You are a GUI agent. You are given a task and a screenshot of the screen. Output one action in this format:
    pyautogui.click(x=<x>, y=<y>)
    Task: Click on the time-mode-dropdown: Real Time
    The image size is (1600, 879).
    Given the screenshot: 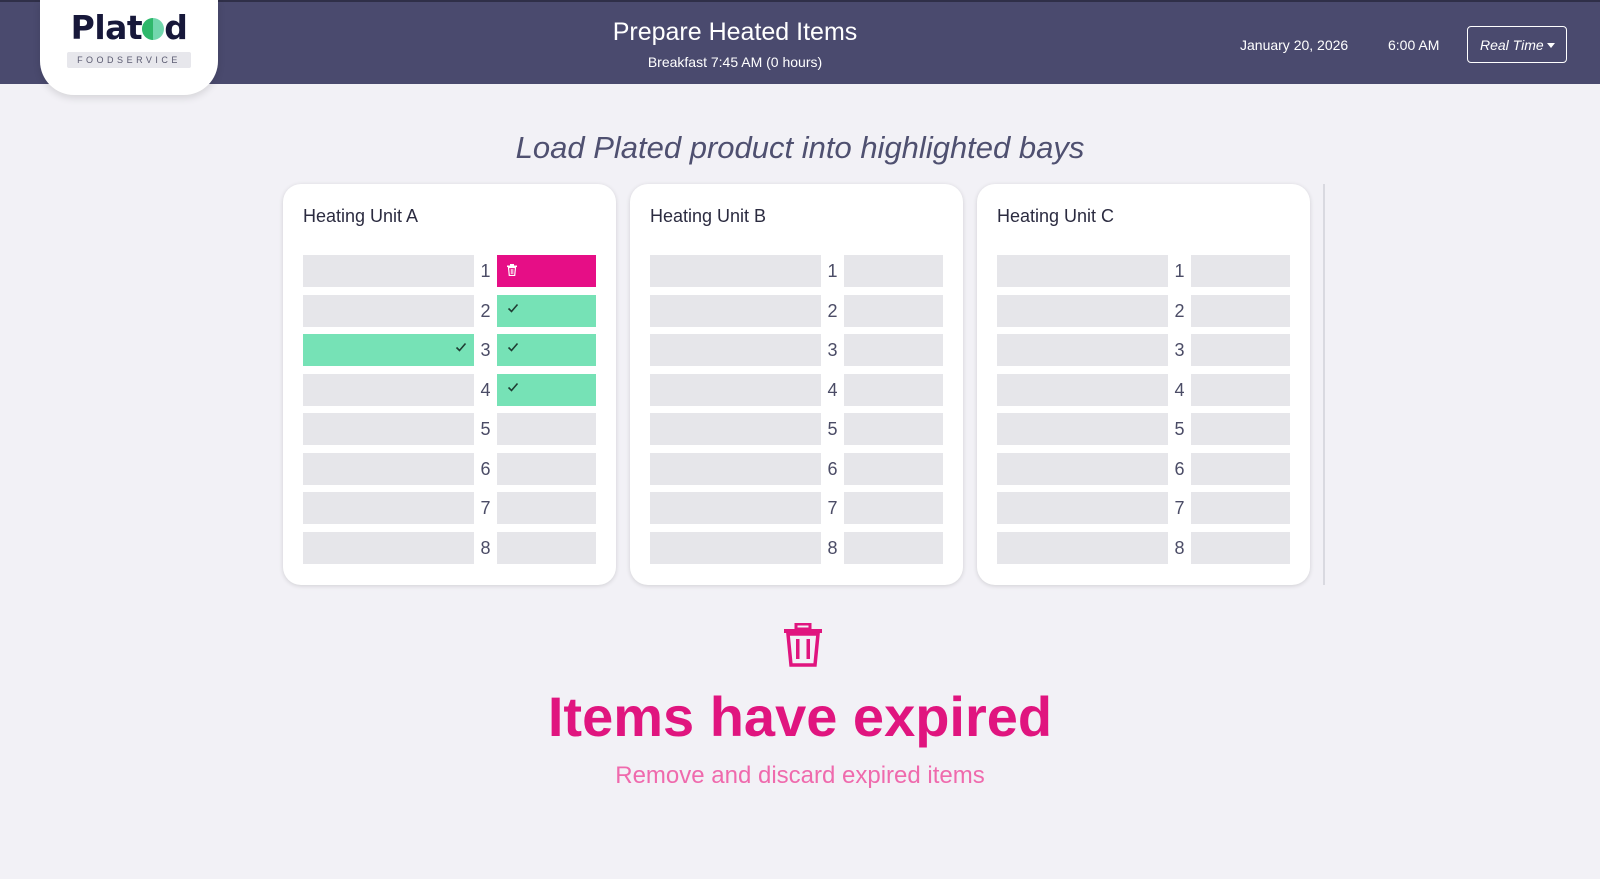 What is the action you would take?
    pyautogui.click(x=1517, y=44)
    